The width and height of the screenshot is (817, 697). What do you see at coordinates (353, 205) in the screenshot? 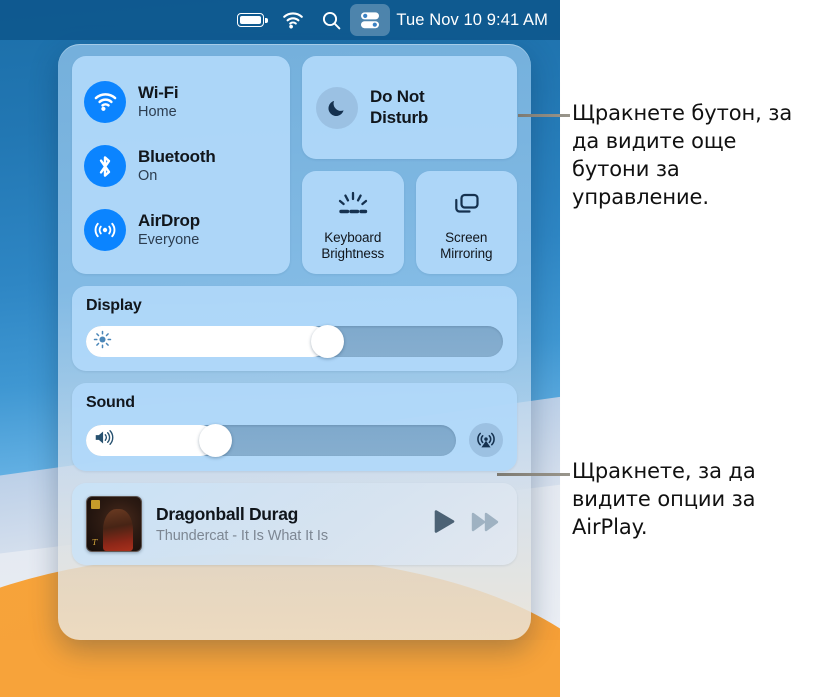
I see `keyboard-brightness-icon` at bounding box center [353, 205].